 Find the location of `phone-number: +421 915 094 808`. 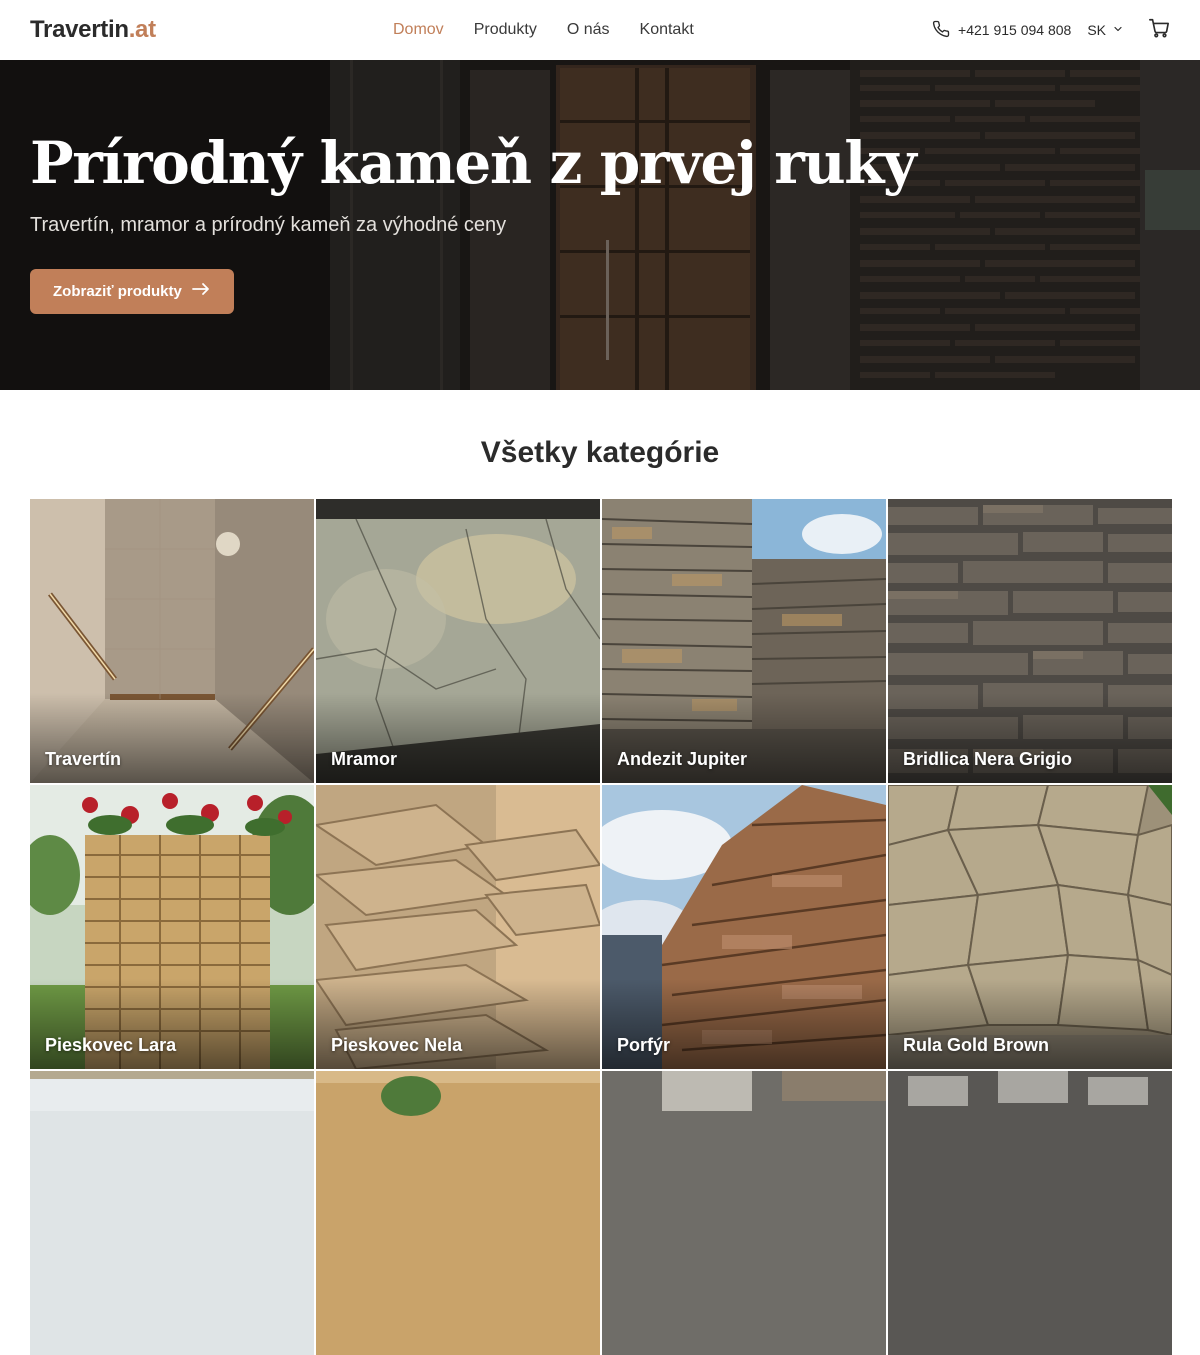

phone-number: +421 915 094 808 is located at coordinates (1015, 30).